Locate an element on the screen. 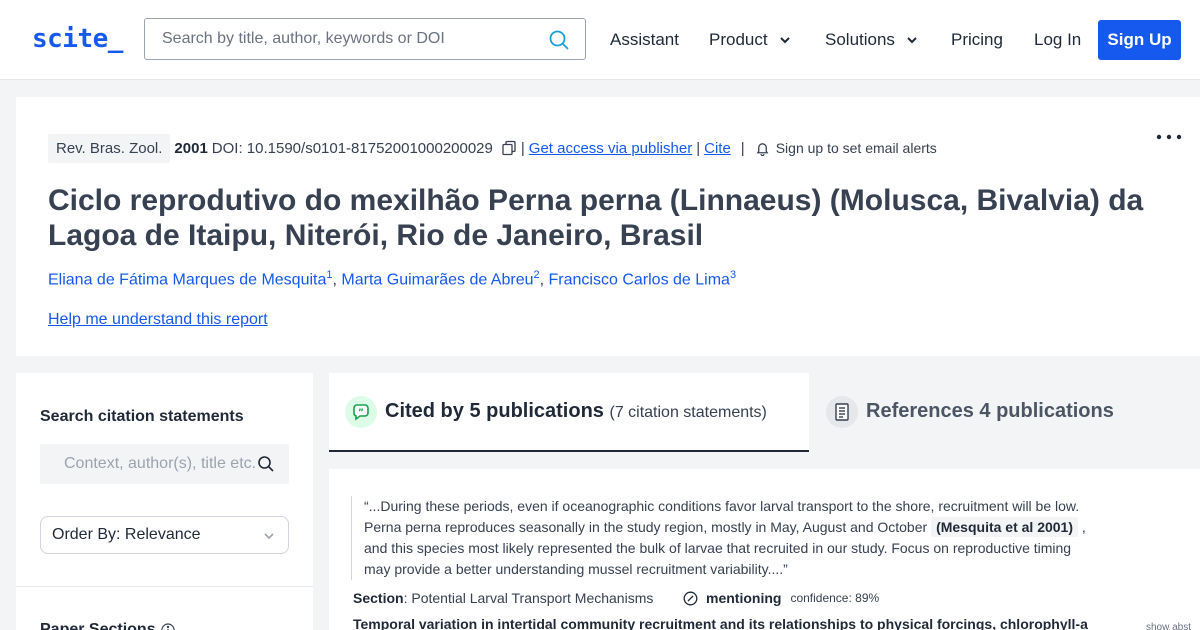 The height and width of the screenshot is (630, 1200). bell-icon is located at coordinates (762, 148).